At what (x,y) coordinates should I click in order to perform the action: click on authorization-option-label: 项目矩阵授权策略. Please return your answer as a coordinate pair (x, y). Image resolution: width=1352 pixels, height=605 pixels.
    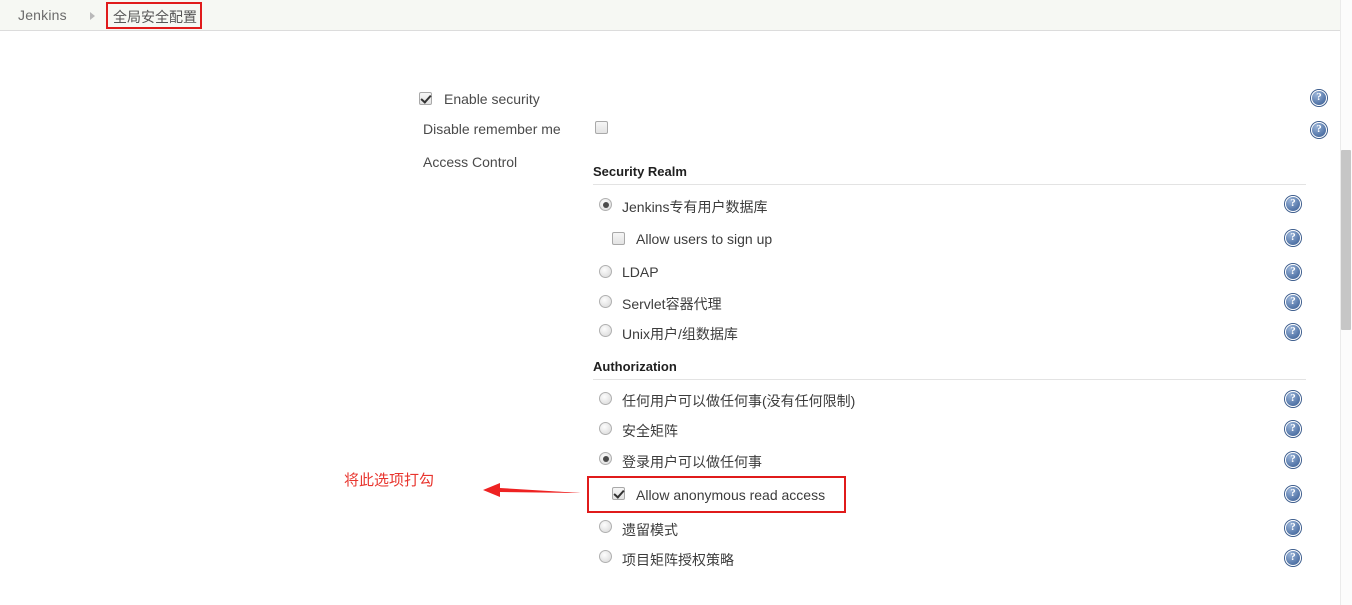
    Looking at the image, I should click on (678, 560).